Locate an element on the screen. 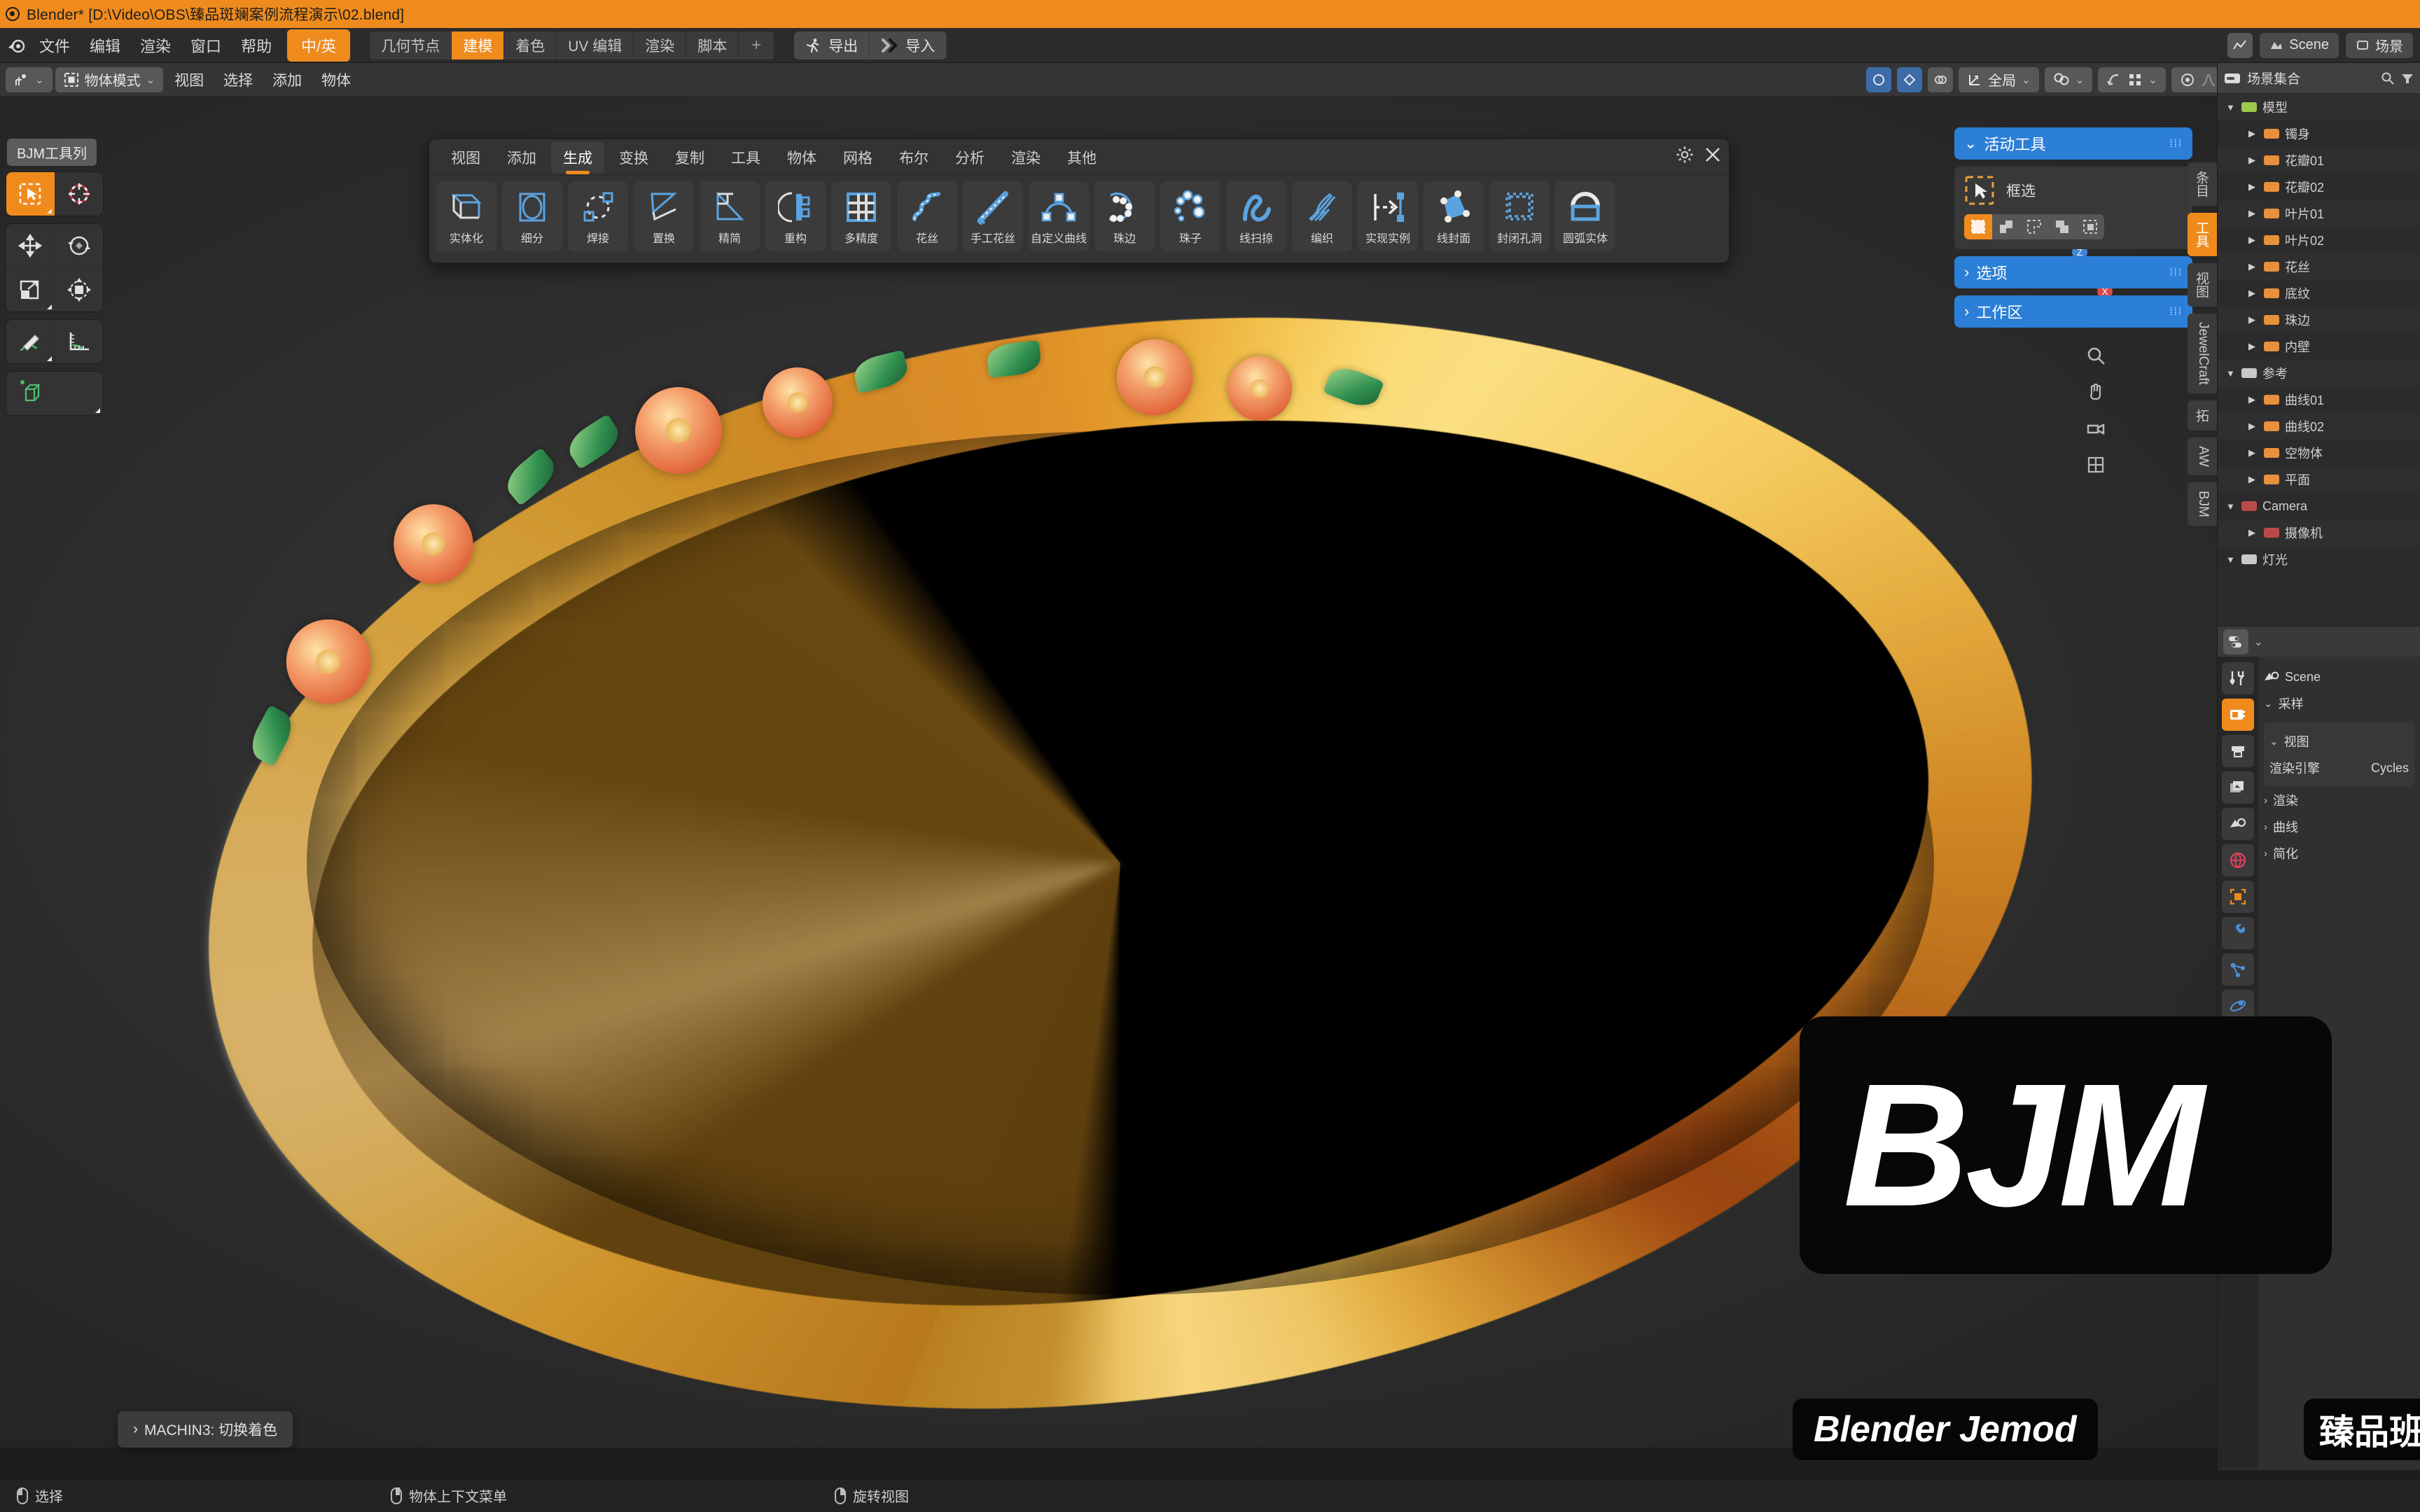 The image size is (2420, 1512). zoom-icon is located at coordinates (2095, 355).